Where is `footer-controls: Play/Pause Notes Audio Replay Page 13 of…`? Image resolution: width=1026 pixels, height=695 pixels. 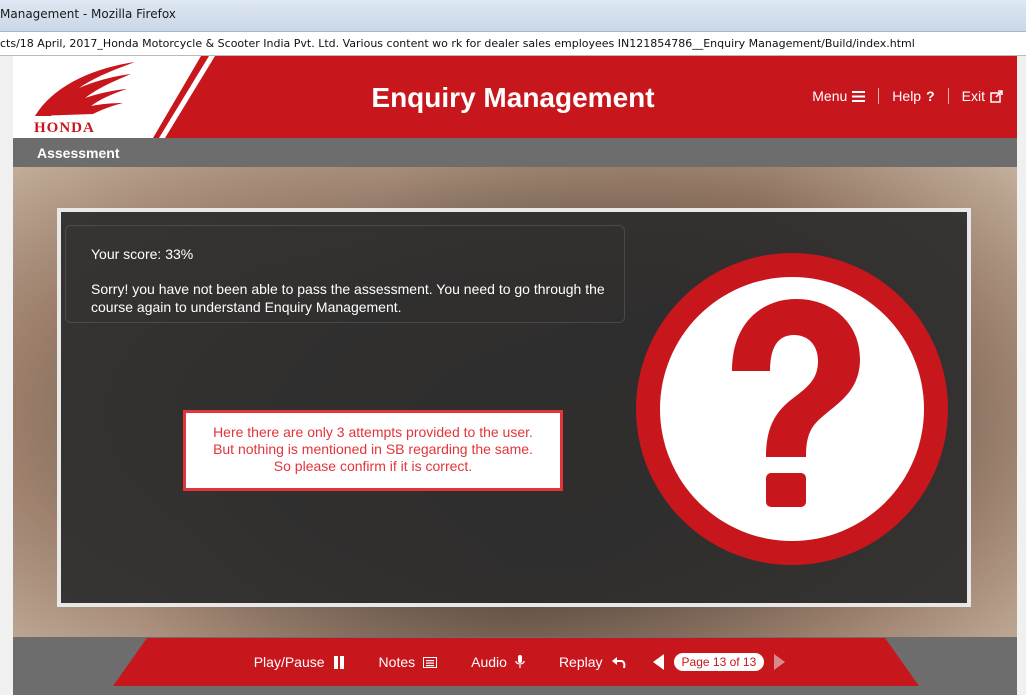 footer-controls: Play/Pause Notes Audio Replay Page 13 of… is located at coordinates (516, 662).